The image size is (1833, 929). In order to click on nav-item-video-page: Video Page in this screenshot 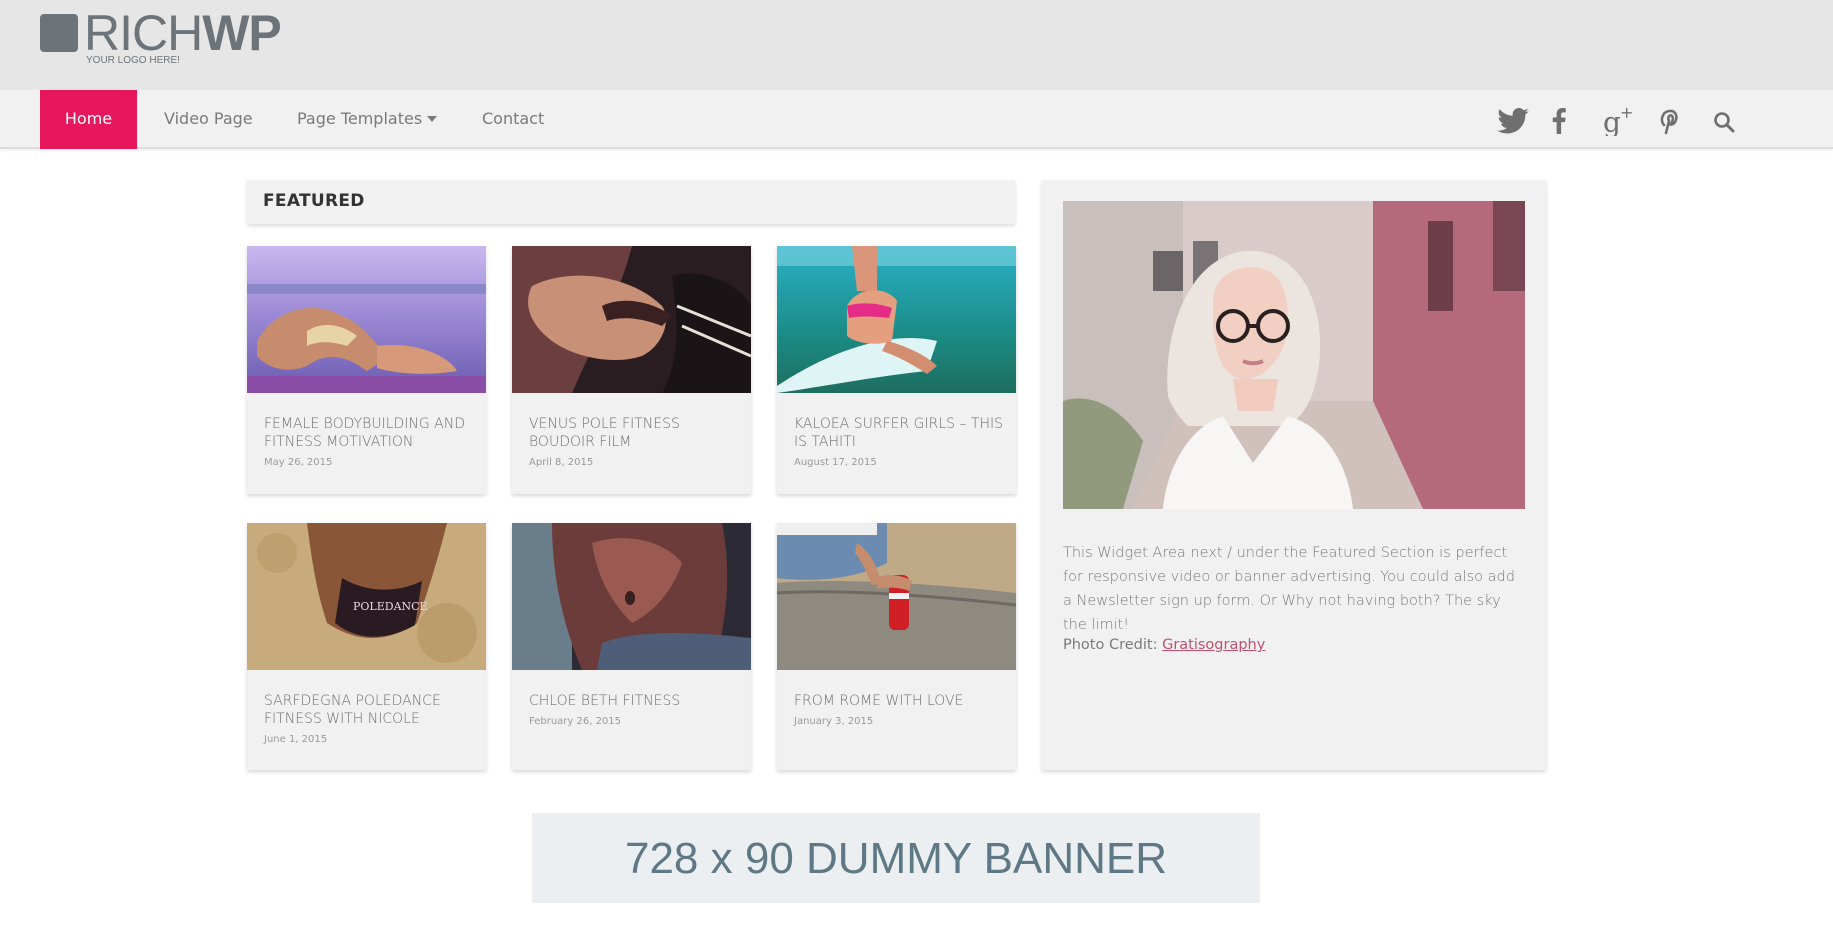, I will do `click(208, 119)`.